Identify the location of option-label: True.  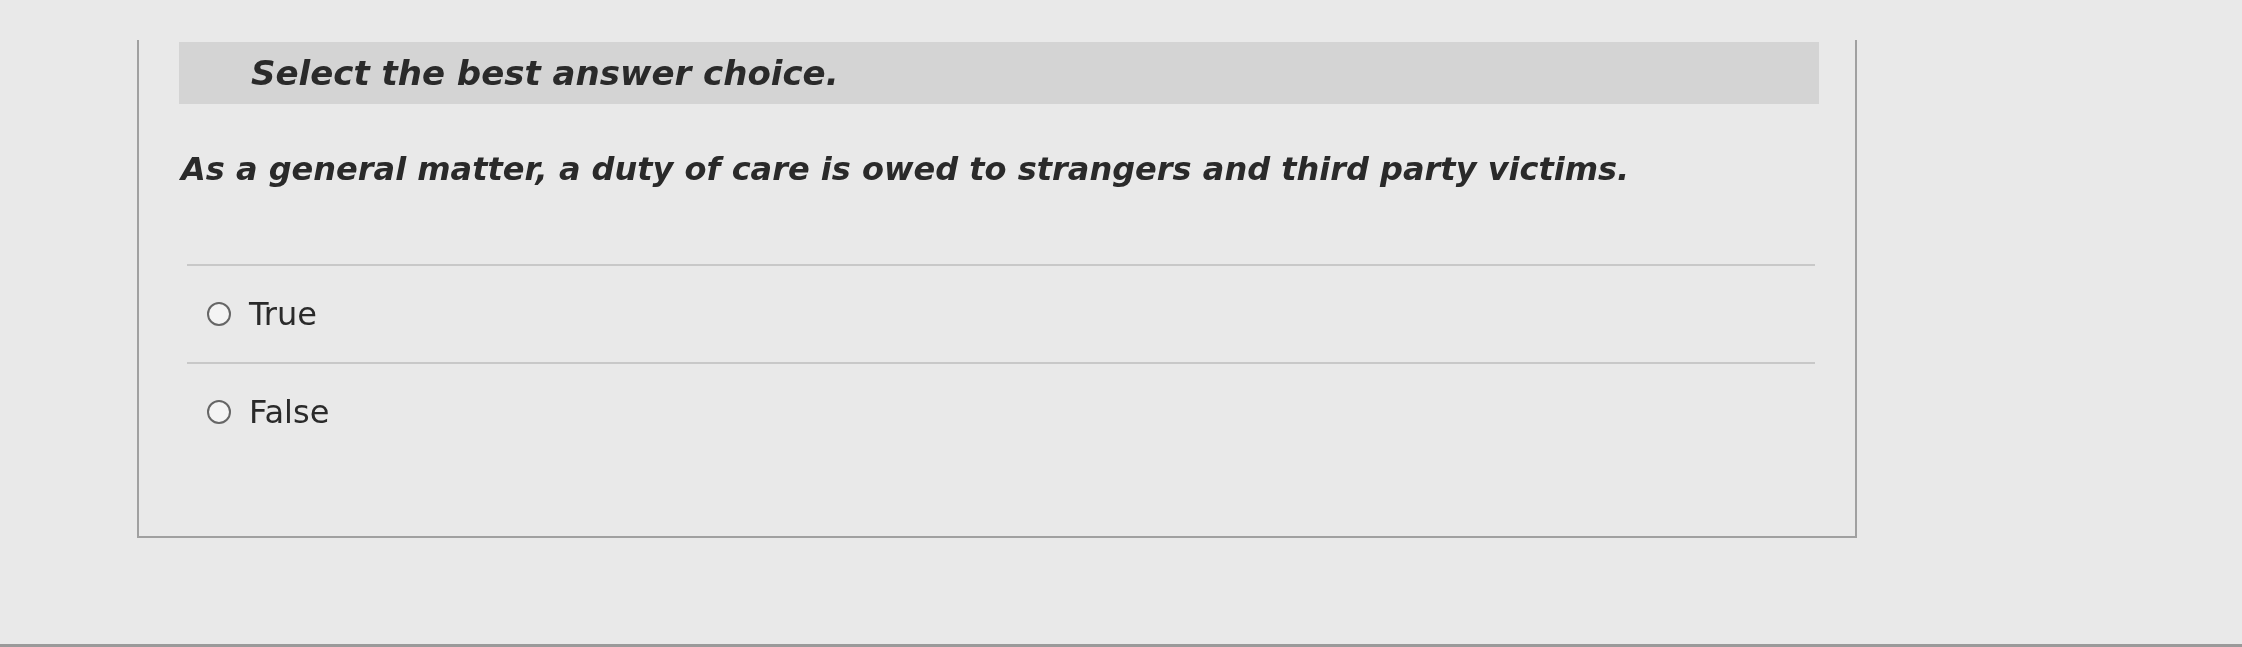
(283, 314).